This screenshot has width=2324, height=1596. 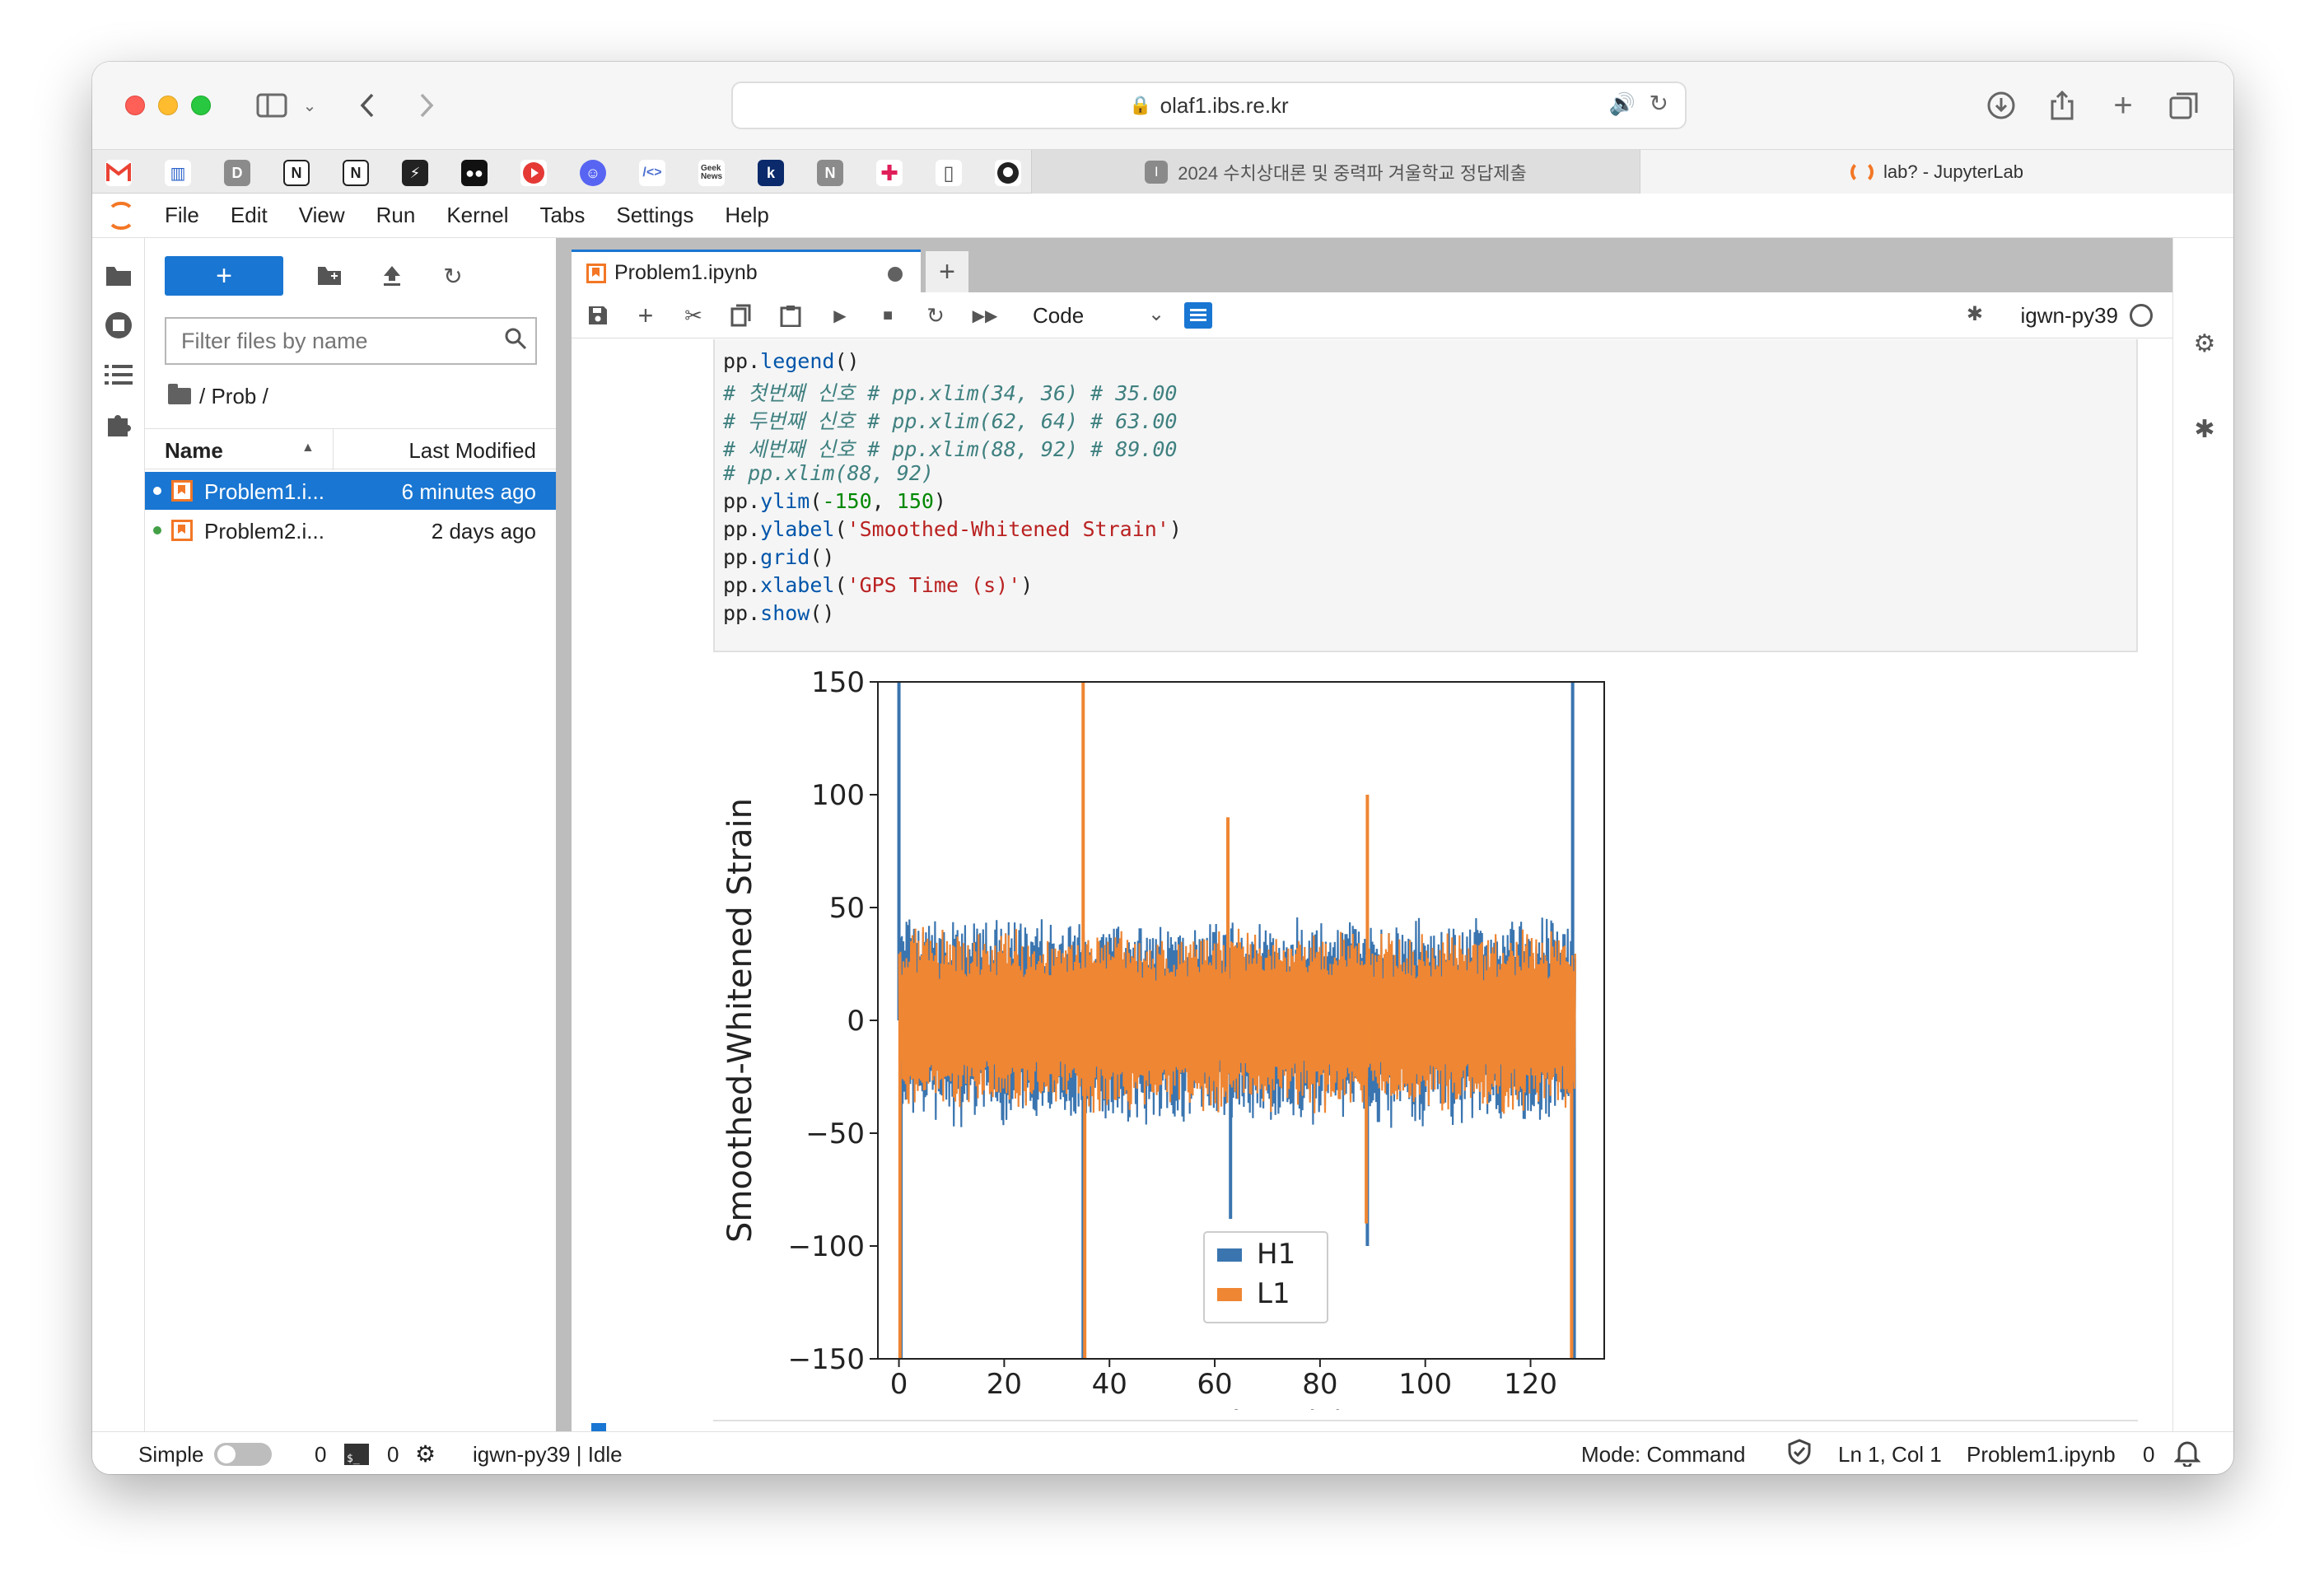 What do you see at coordinates (367, 105) in the screenshot?
I see `back-button` at bounding box center [367, 105].